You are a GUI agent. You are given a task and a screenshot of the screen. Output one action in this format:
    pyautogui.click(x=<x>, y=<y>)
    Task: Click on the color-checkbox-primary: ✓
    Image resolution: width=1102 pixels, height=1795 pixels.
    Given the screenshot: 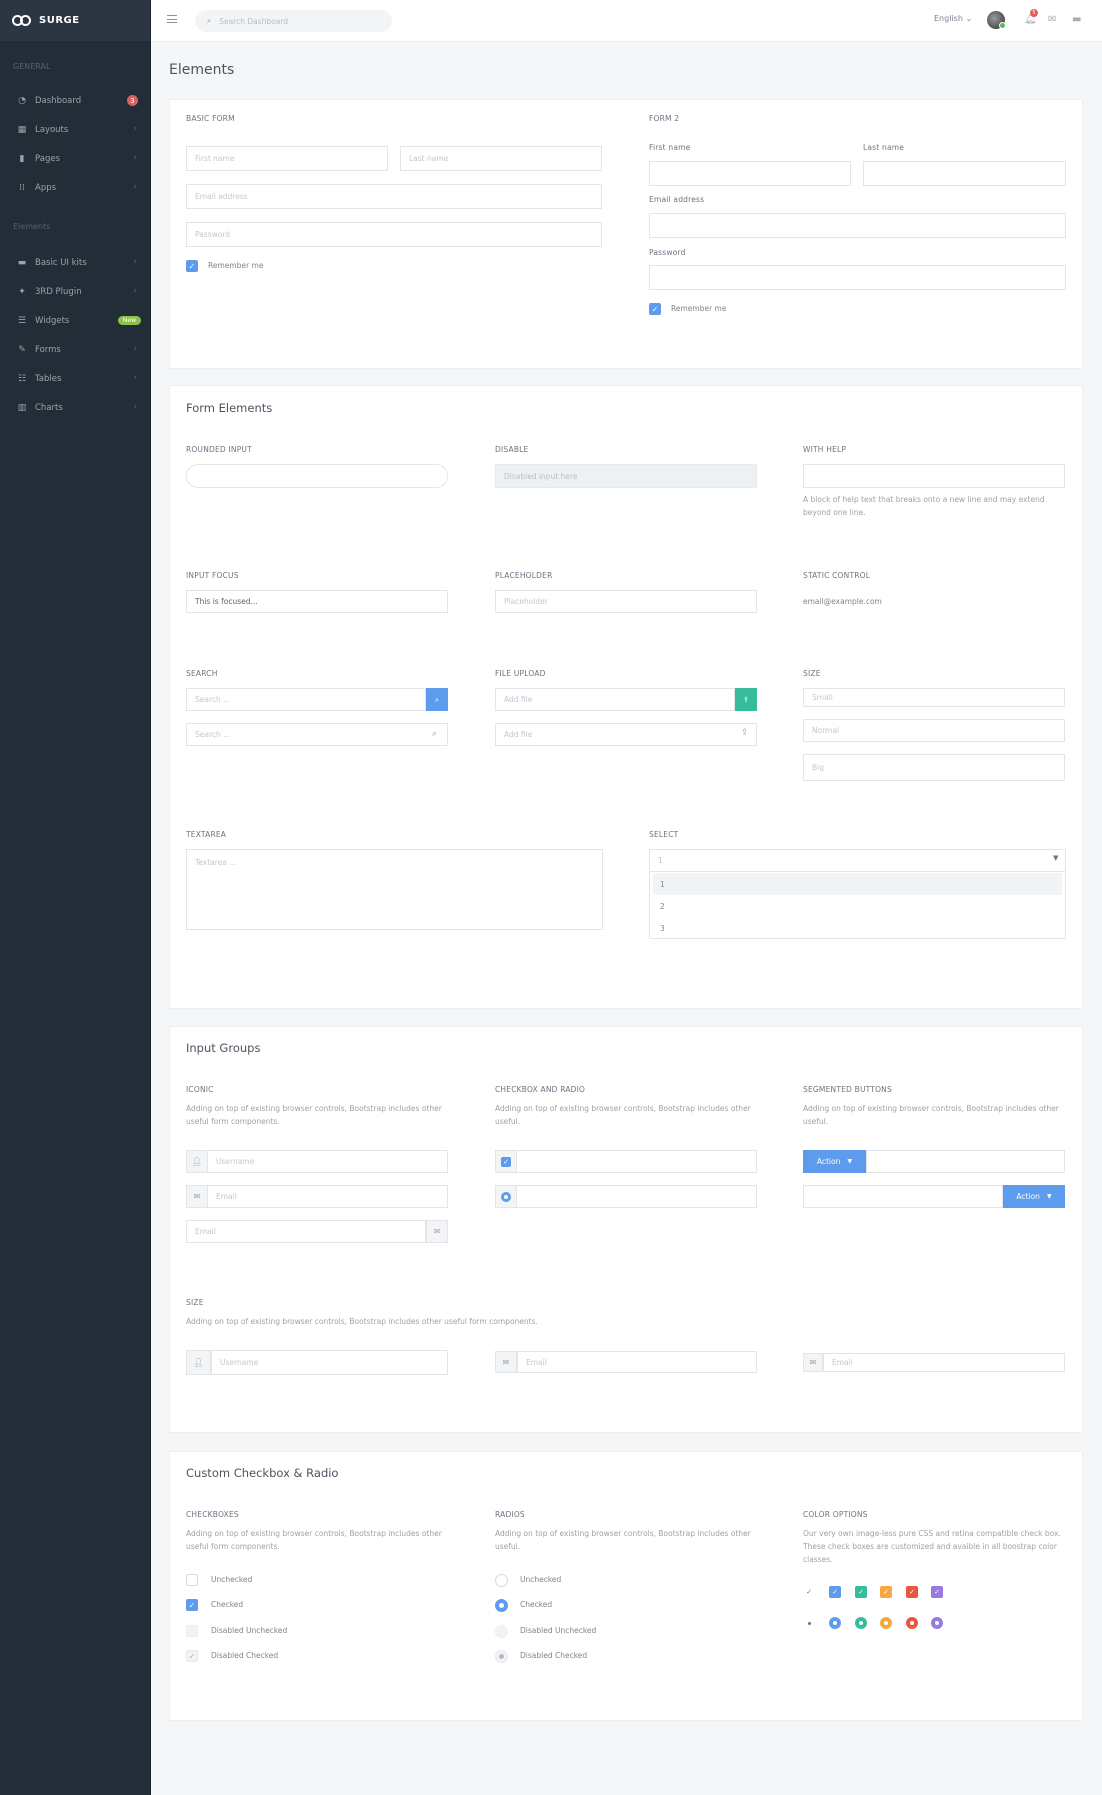 What is the action you would take?
    pyautogui.click(x=835, y=1592)
    